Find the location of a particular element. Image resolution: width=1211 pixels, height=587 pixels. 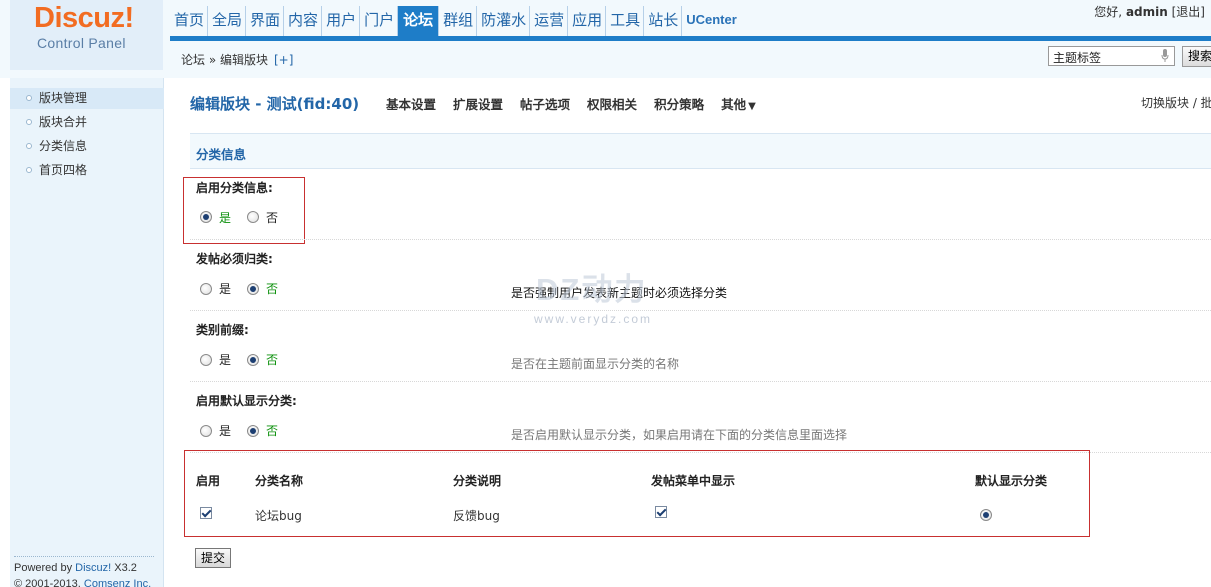

sidebar-item-label: 版块管理 is located at coordinates (63, 98).